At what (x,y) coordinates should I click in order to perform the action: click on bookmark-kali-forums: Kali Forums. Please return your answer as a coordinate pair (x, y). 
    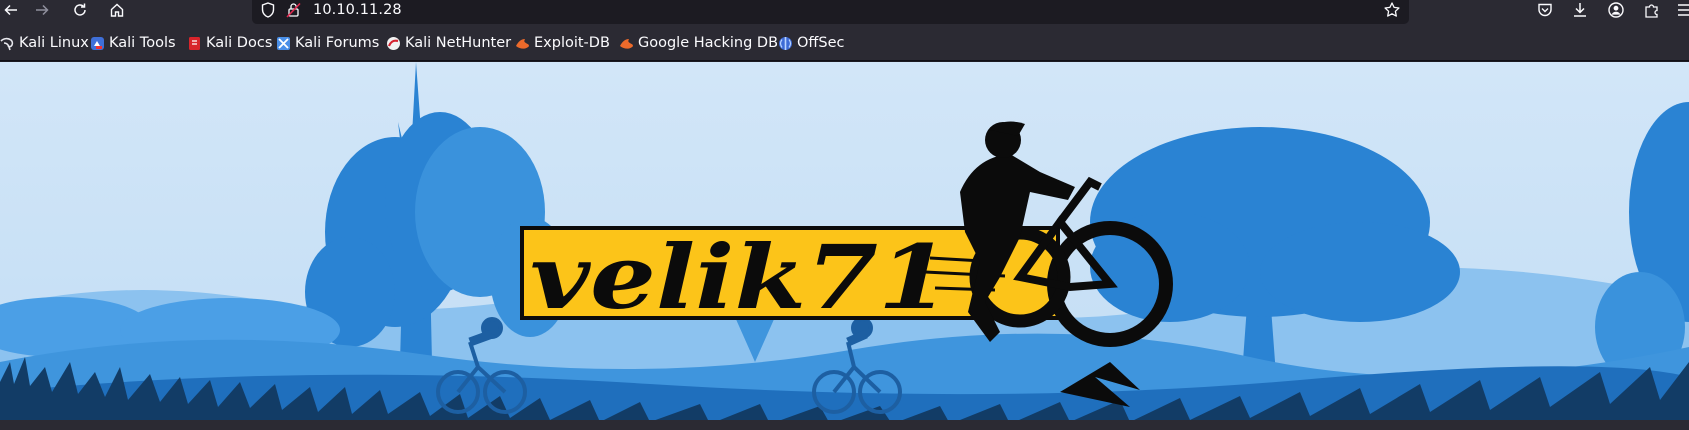
    Looking at the image, I should click on (327, 43).